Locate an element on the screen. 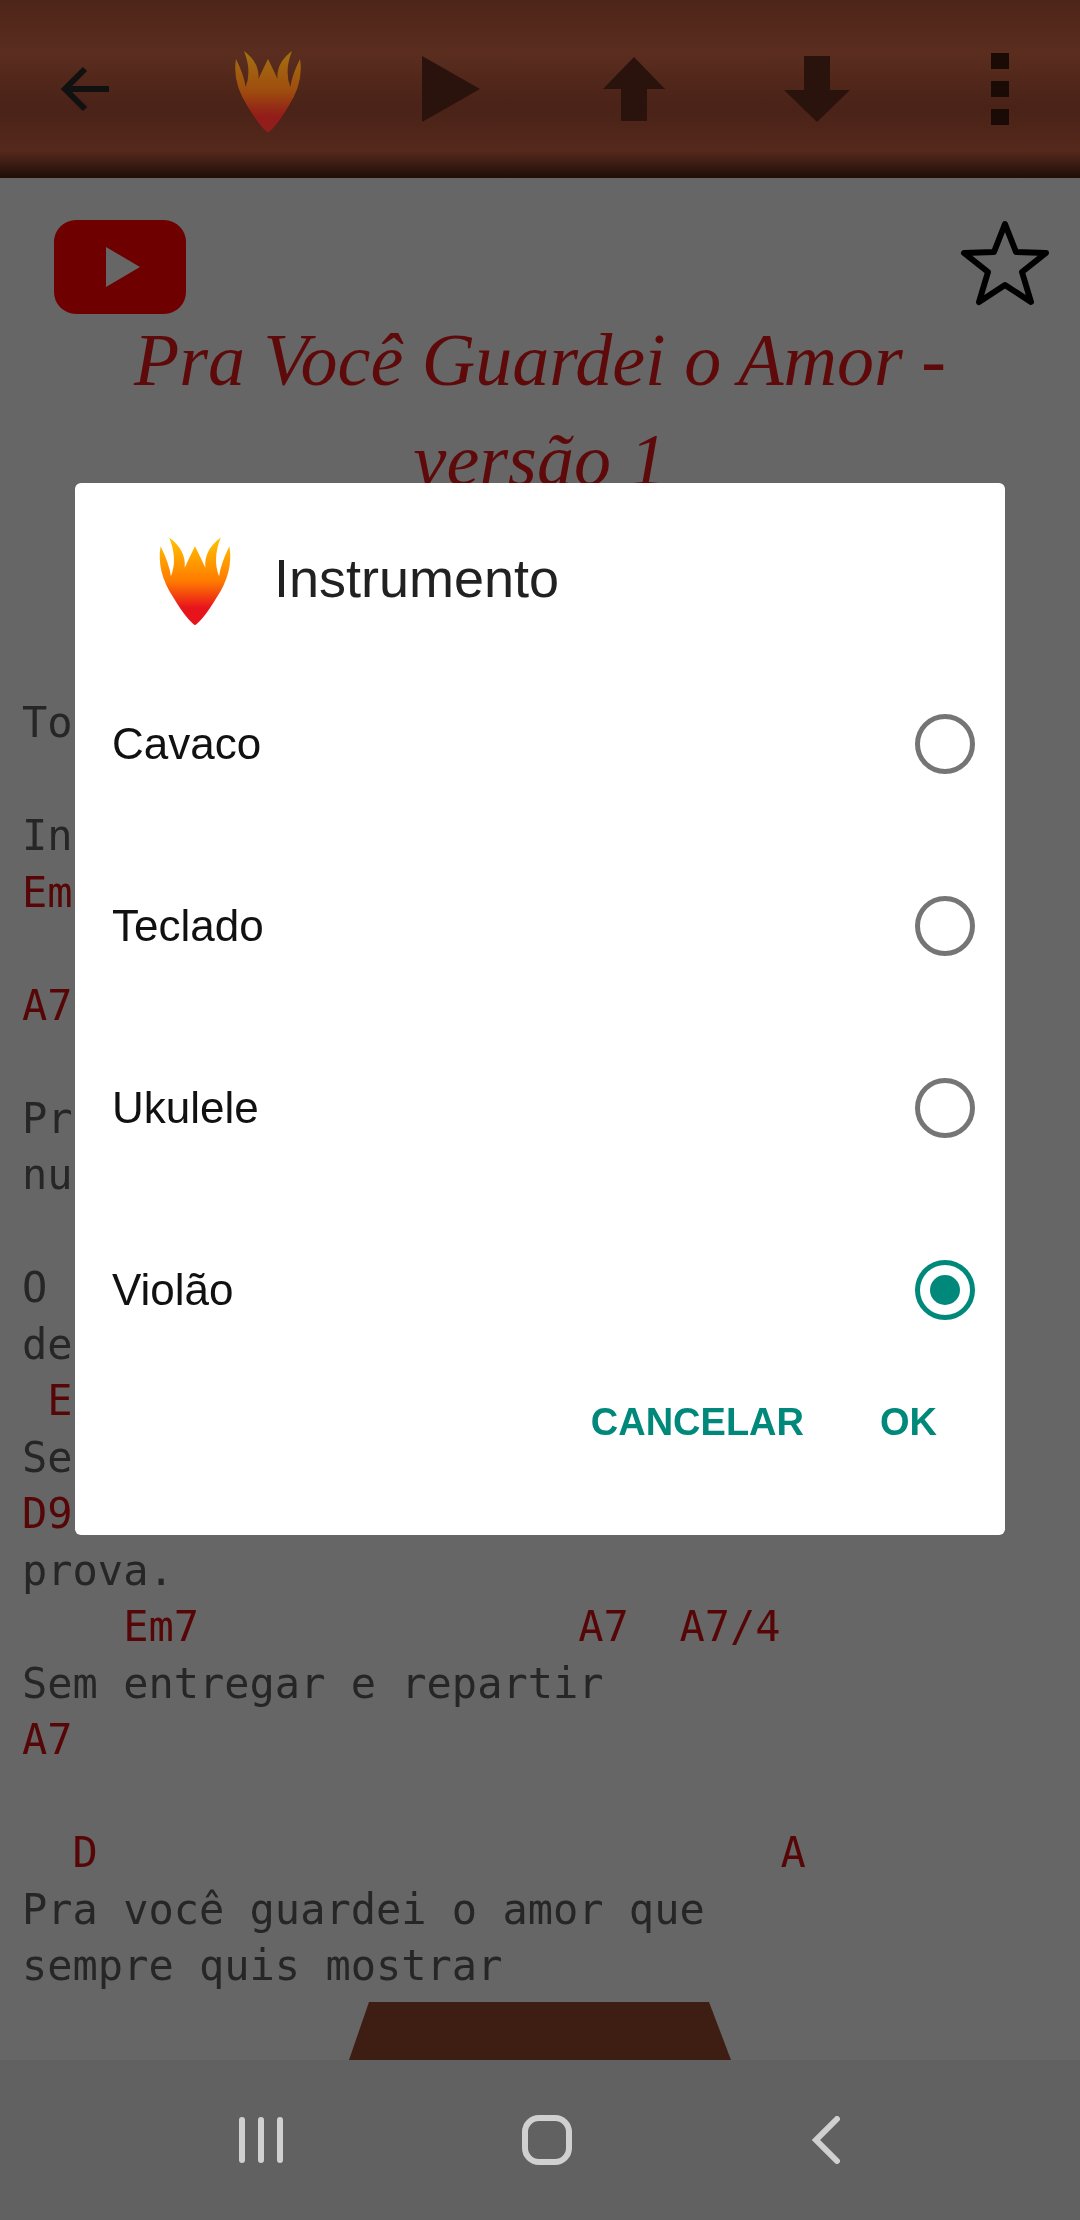 The image size is (1080, 2220). instrument-option: Cavaco is located at coordinates (540, 744).